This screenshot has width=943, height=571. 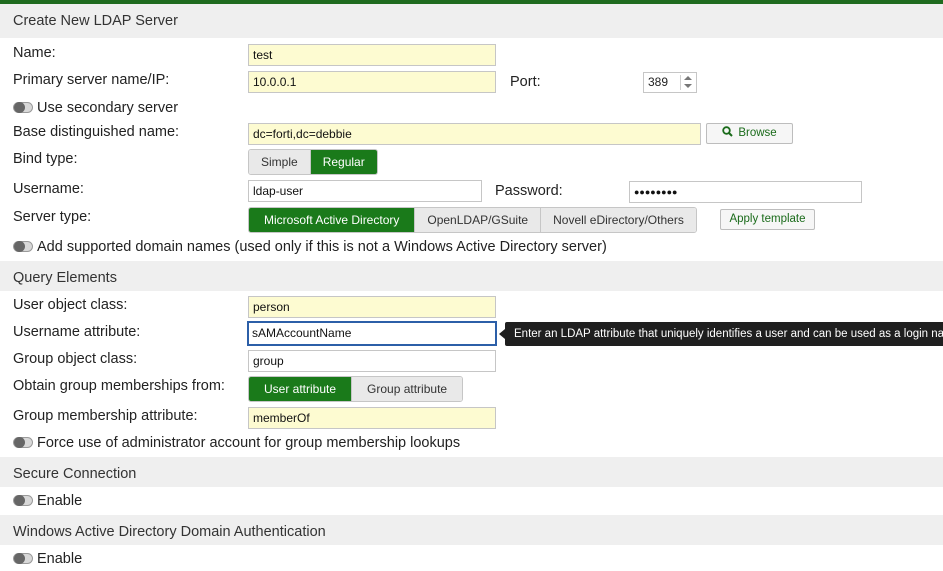 What do you see at coordinates (757, 133) in the screenshot?
I see `browse-label: Browse` at bounding box center [757, 133].